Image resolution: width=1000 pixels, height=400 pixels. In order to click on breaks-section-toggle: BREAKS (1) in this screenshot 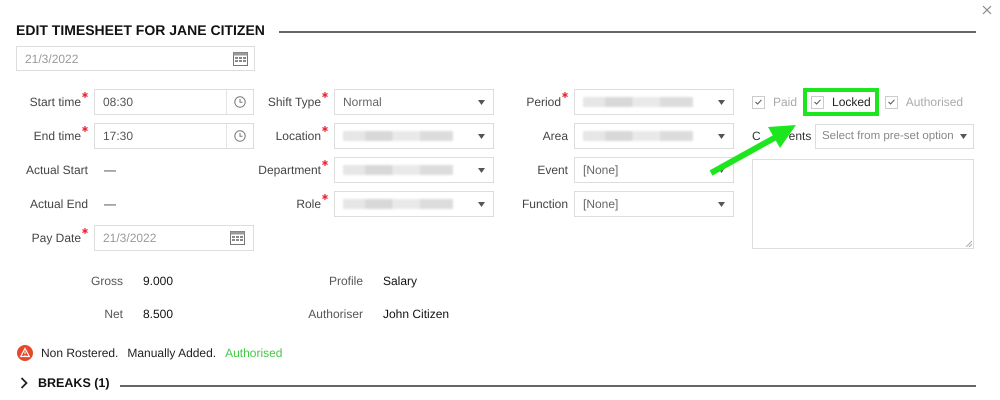, I will do `click(74, 383)`.